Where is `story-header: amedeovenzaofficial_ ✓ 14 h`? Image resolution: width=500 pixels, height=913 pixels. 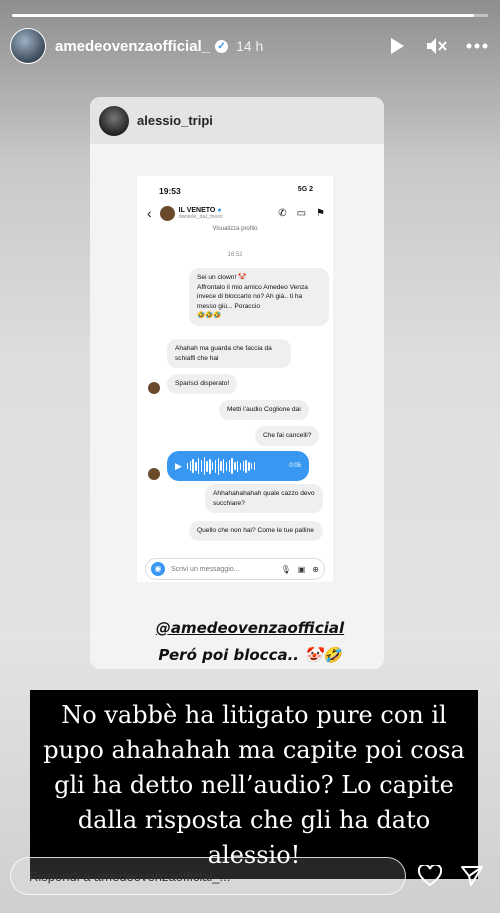
story-header: amedeovenzaofficial_ ✓ 14 h is located at coordinates (250, 46).